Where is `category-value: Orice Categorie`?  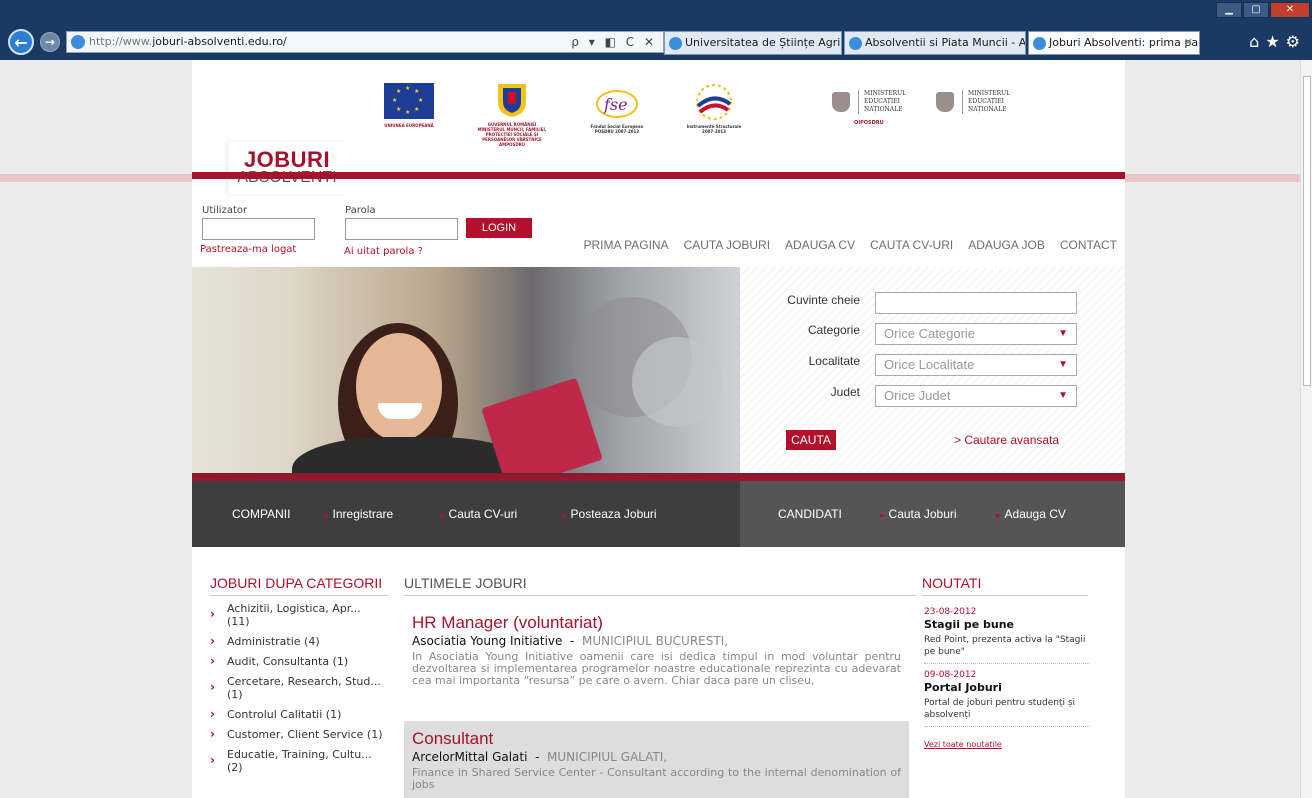
category-value: Orice Categorie is located at coordinates (930, 333).